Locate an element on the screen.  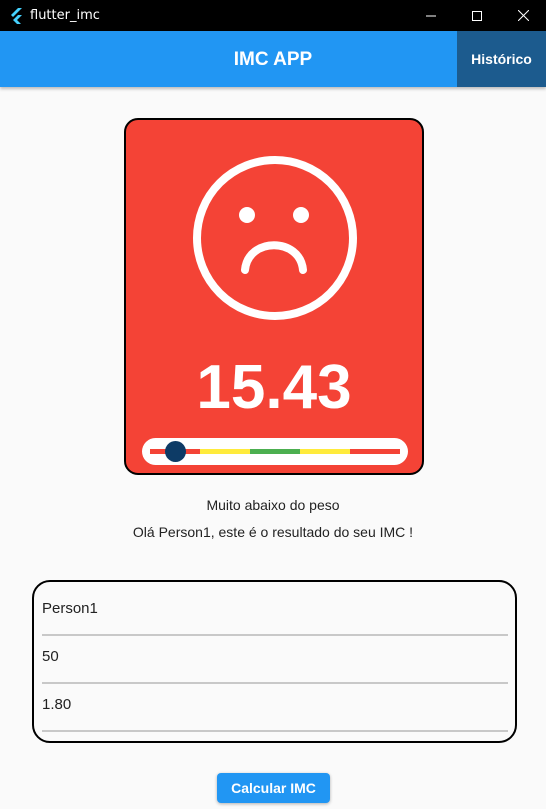
imc-category: Muito abaixo do peso is located at coordinates (273, 505).